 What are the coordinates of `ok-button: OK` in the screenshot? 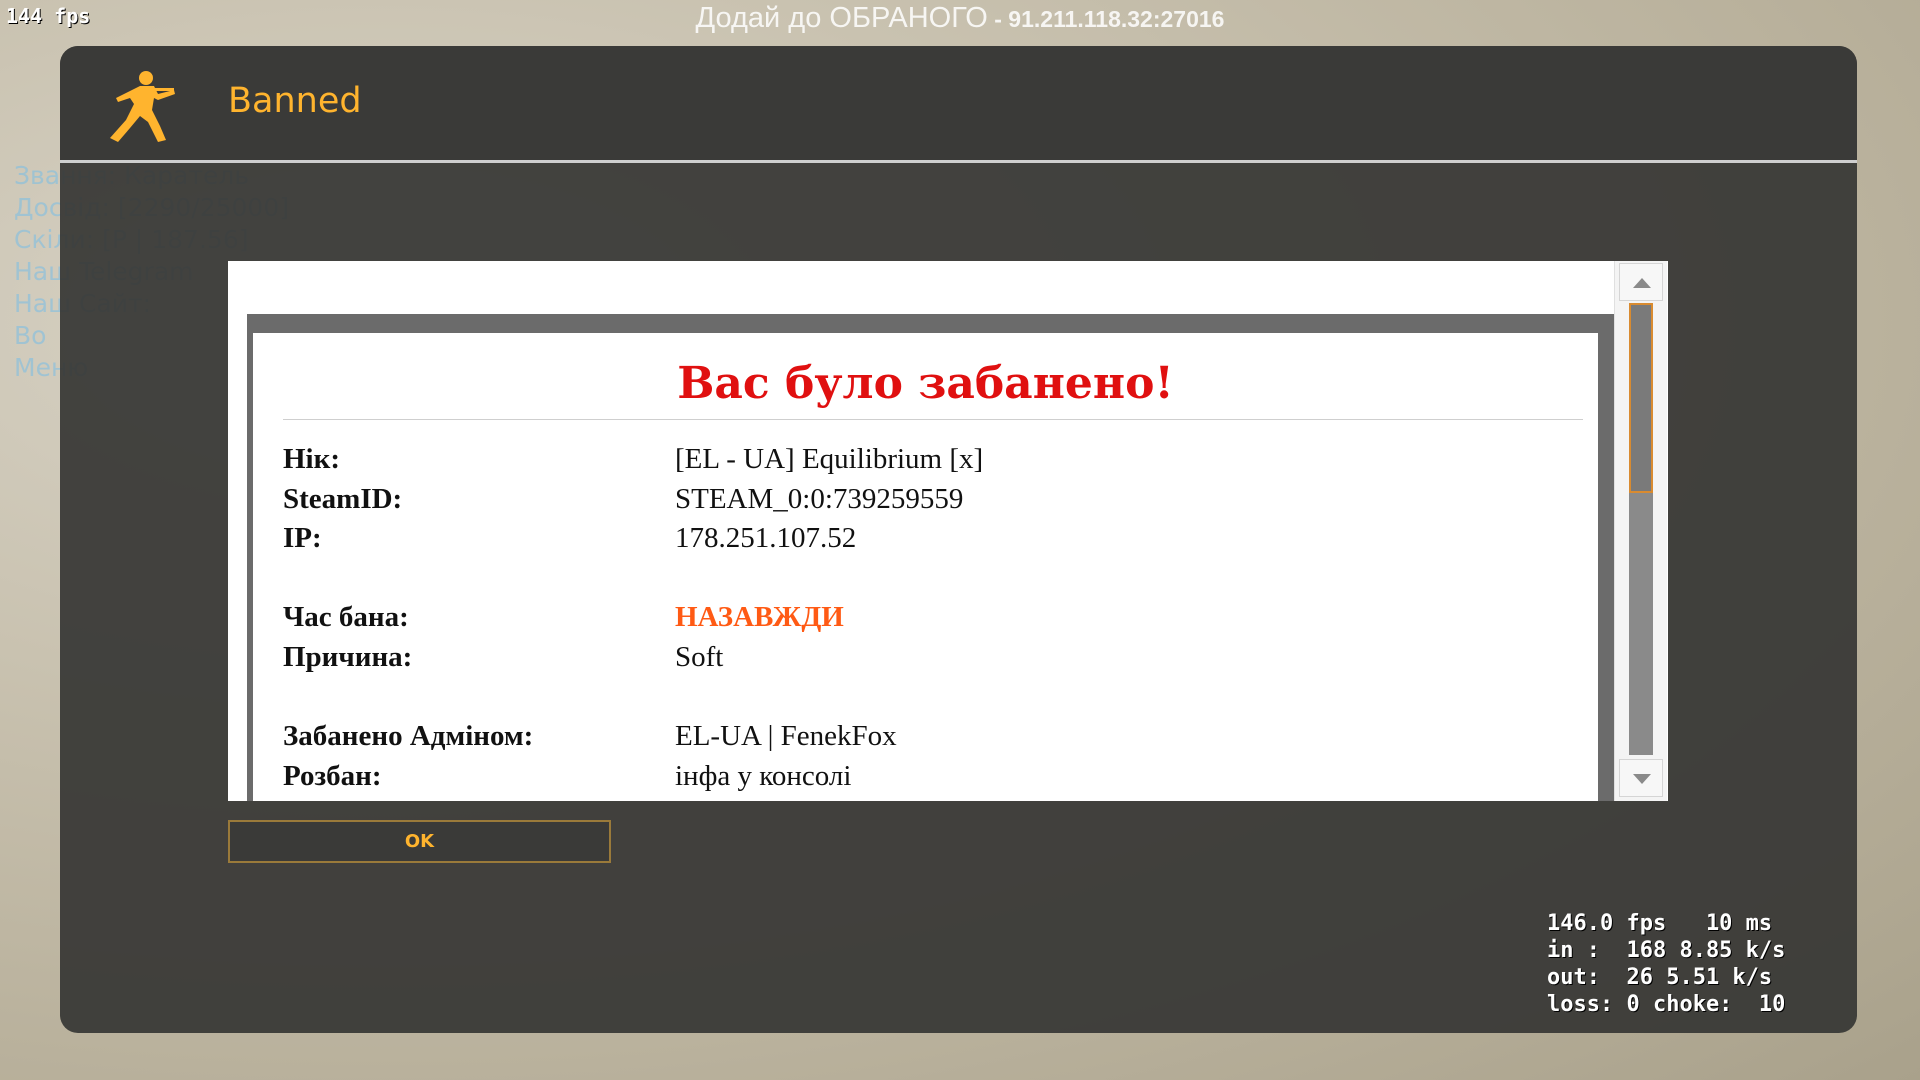 It's located at (419, 841).